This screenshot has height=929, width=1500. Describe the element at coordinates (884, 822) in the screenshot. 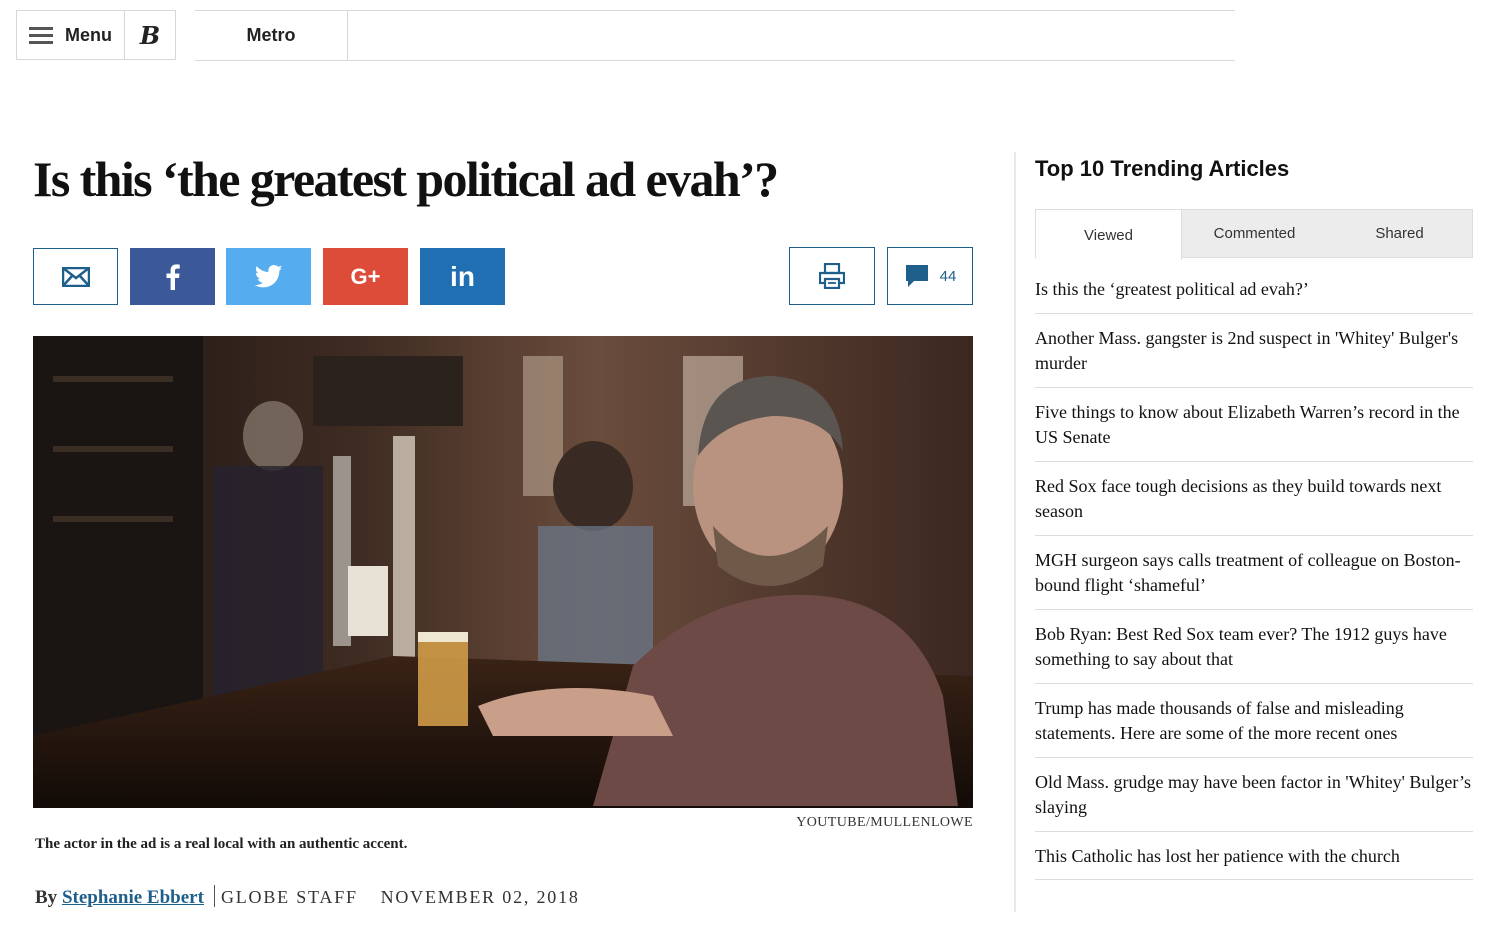

I see `photo-credit: YOUTUBE/MULLENLOWE` at that location.